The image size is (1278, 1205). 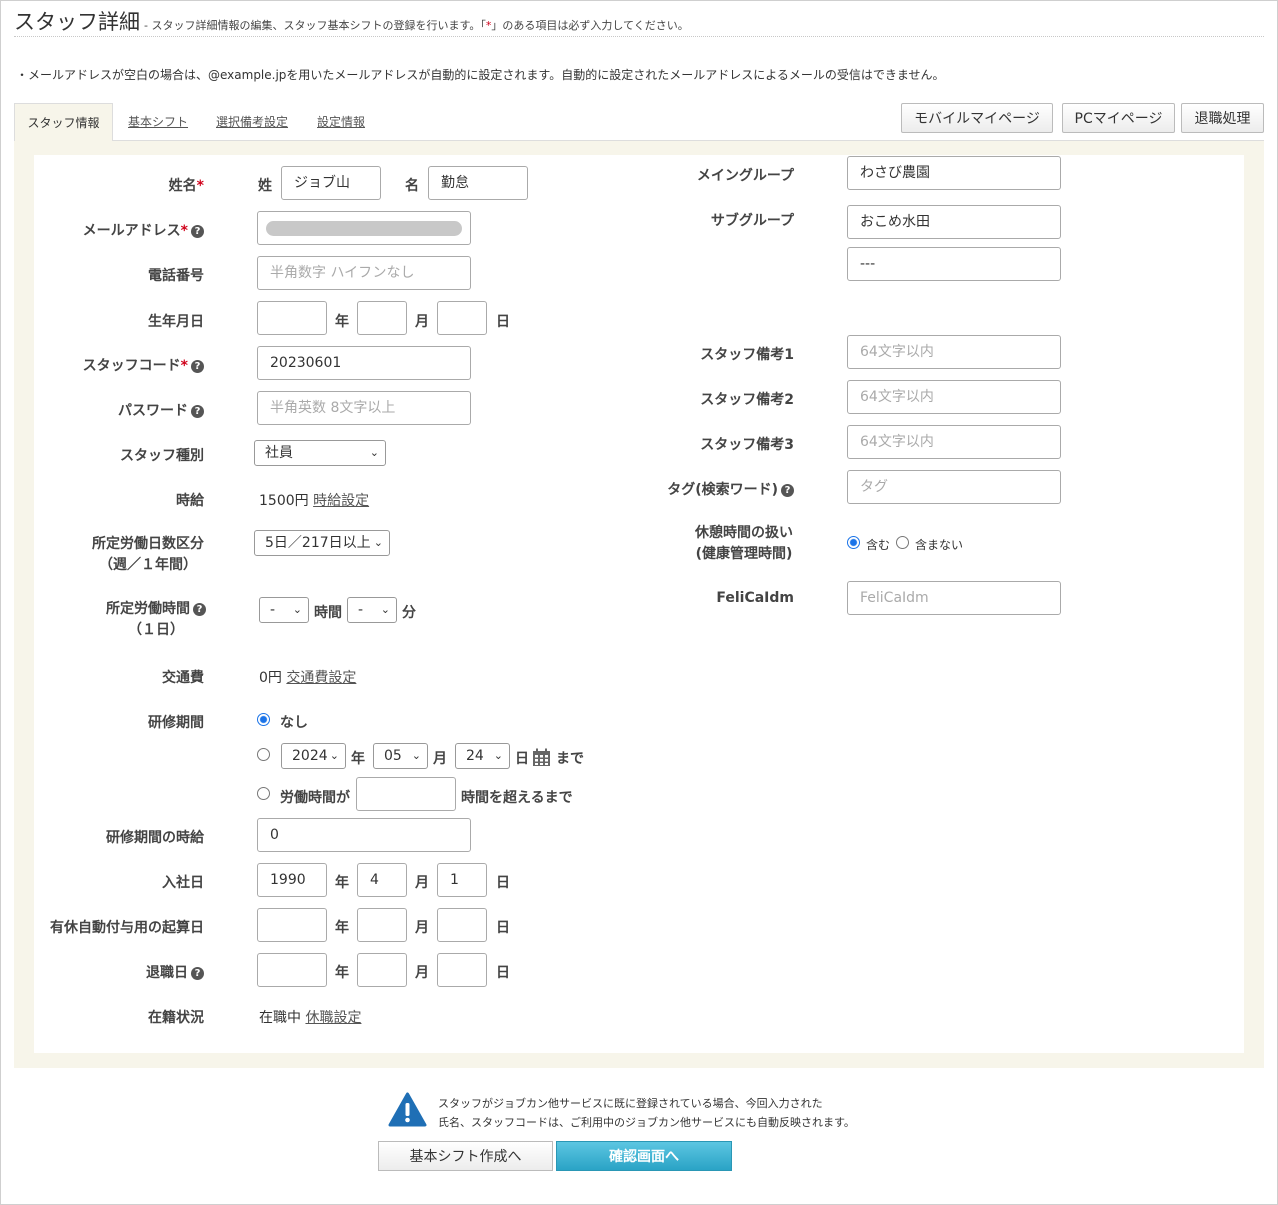 I want to click on tab-settings-info: 設定情報, so click(x=341, y=122).